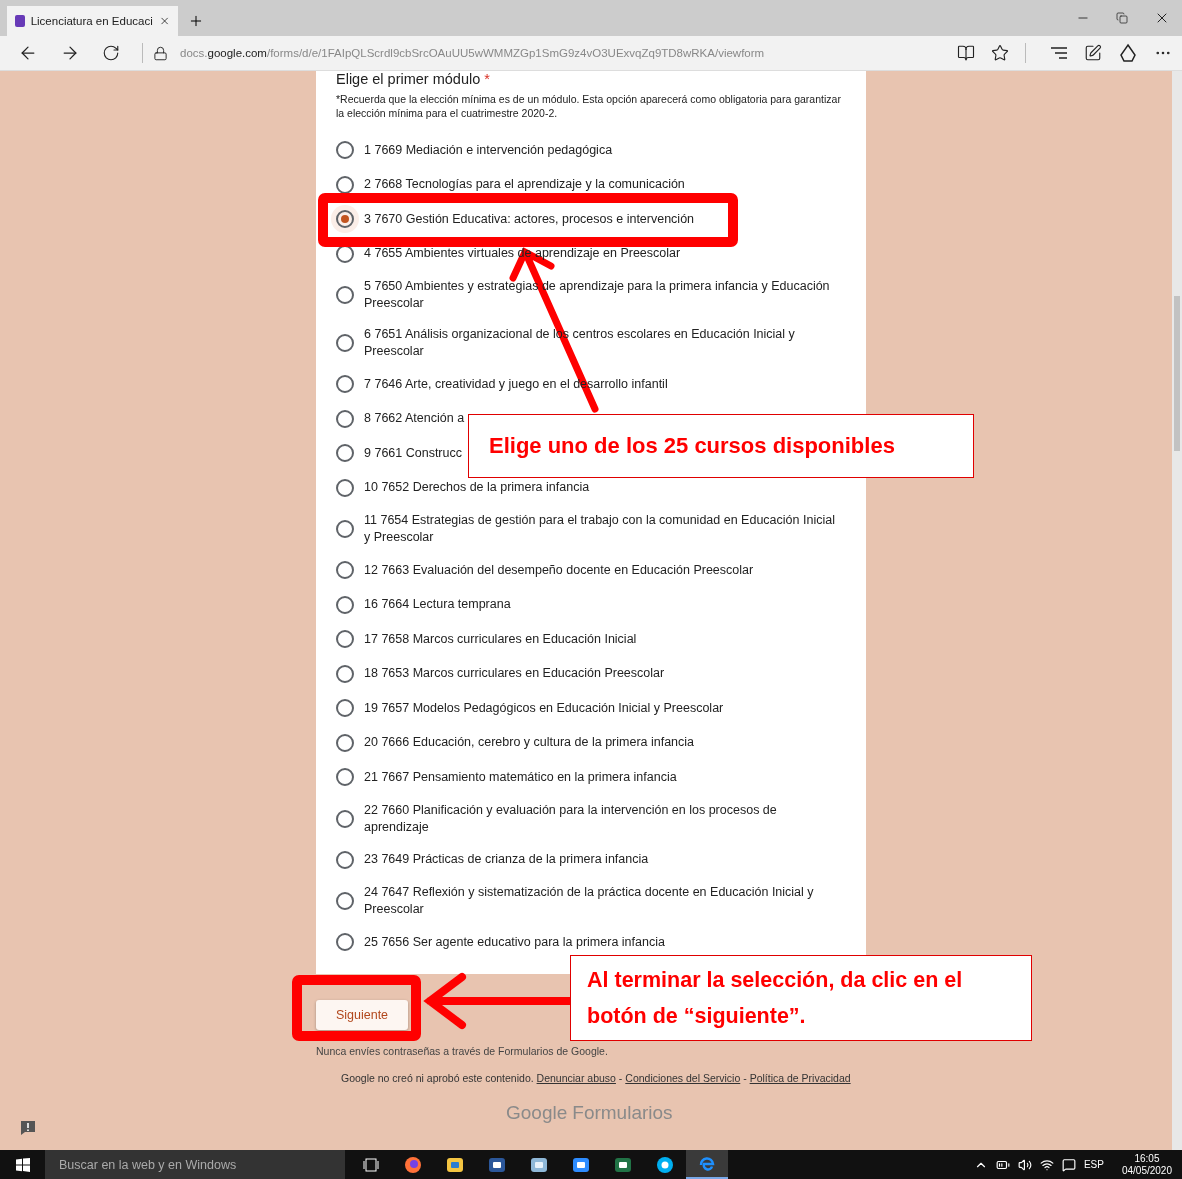 The width and height of the screenshot is (1182, 1179). What do you see at coordinates (506, 860) in the screenshot?
I see `option-label: 23 7649 Prácticas de crianza de la primera infancia` at bounding box center [506, 860].